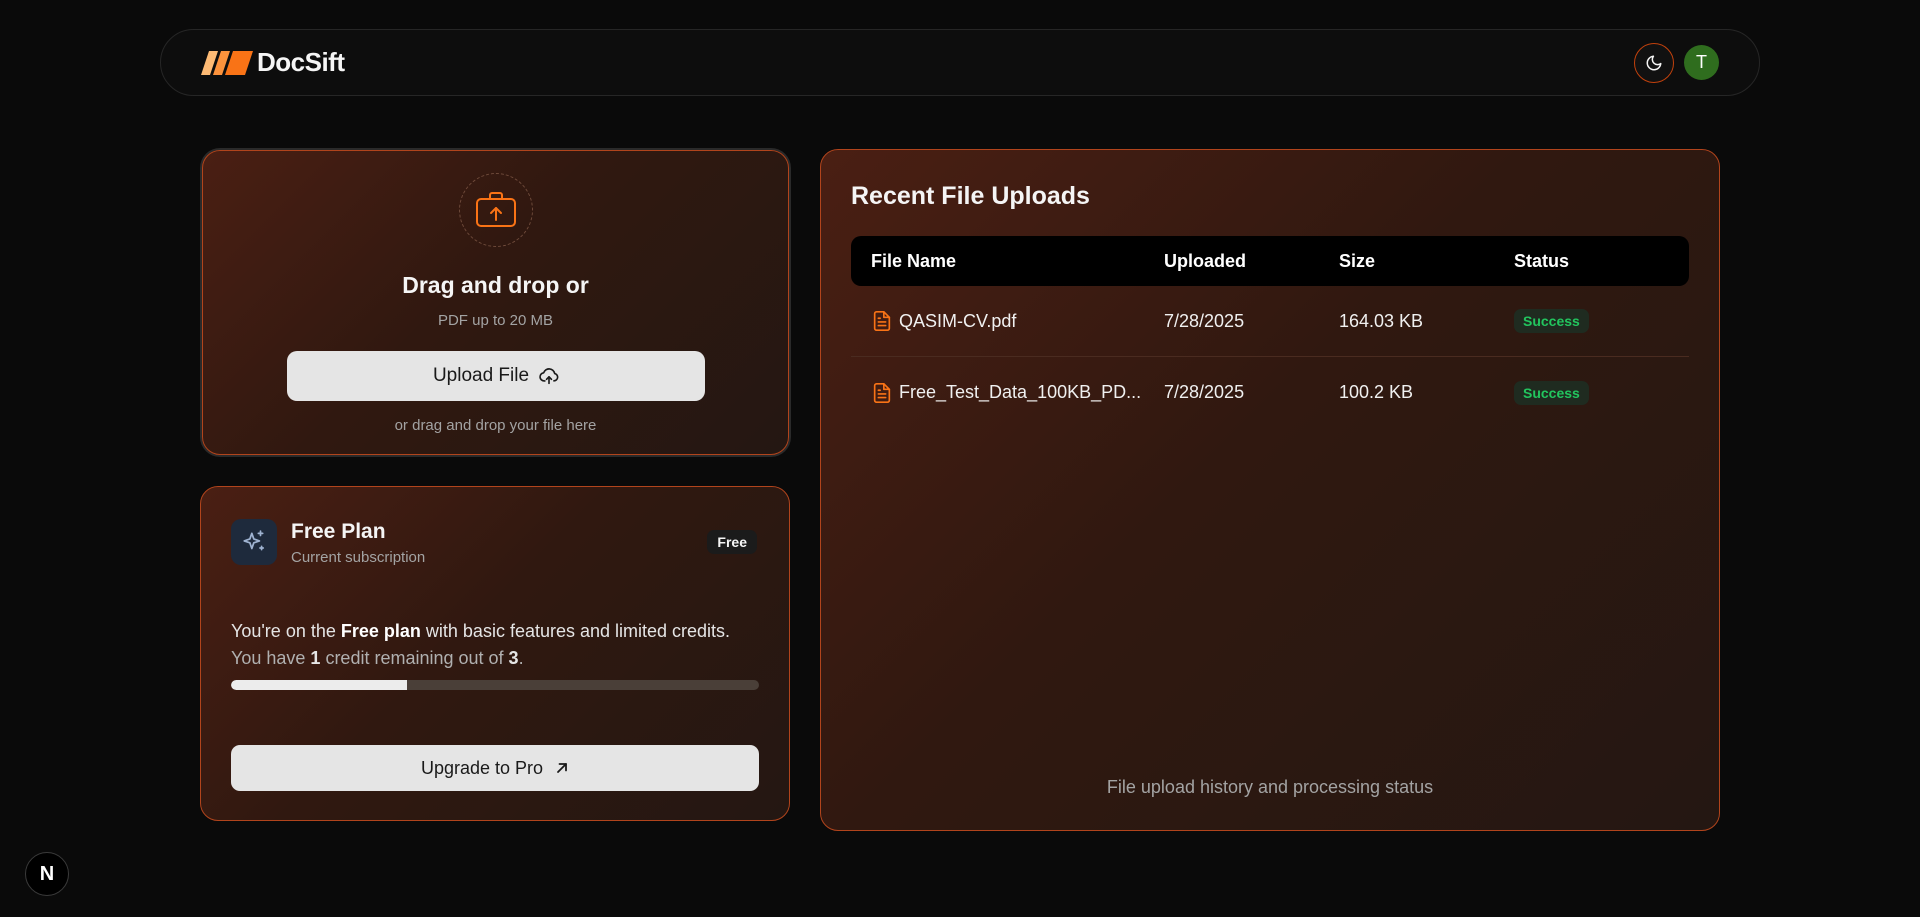 This screenshot has height=917, width=1920. I want to click on credits-progress-bar, so click(495, 685).